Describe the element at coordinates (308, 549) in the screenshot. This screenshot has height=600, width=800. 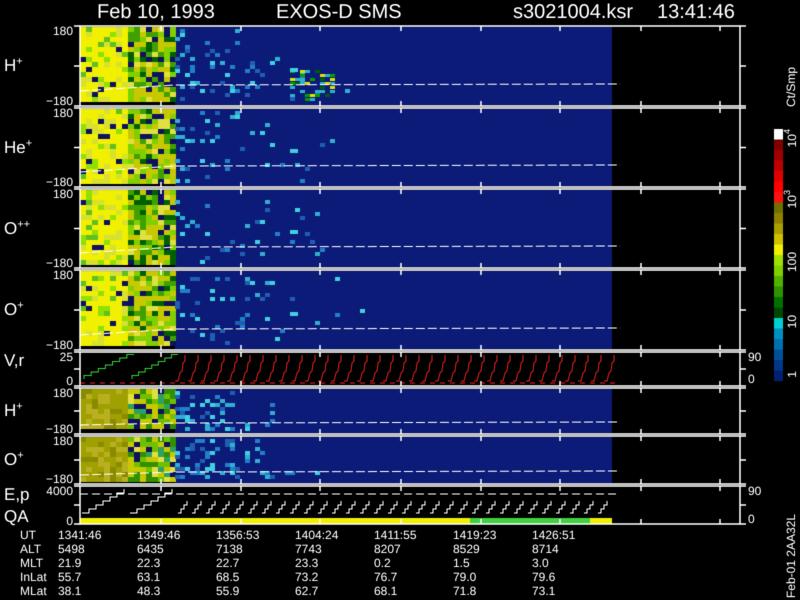
I see `table-cell: 7743` at that location.